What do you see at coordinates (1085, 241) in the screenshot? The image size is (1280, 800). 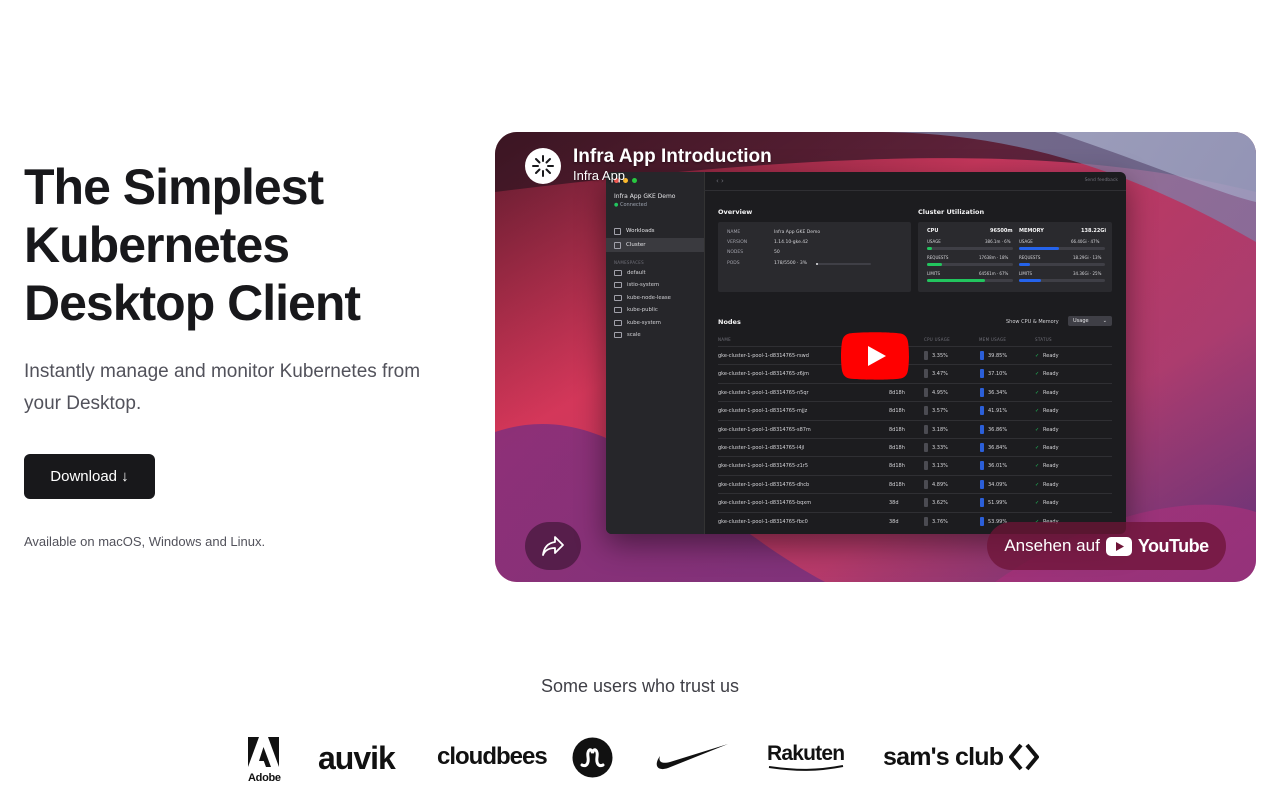 I see `memory-usage-value: 66.40Gi · 47%` at bounding box center [1085, 241].